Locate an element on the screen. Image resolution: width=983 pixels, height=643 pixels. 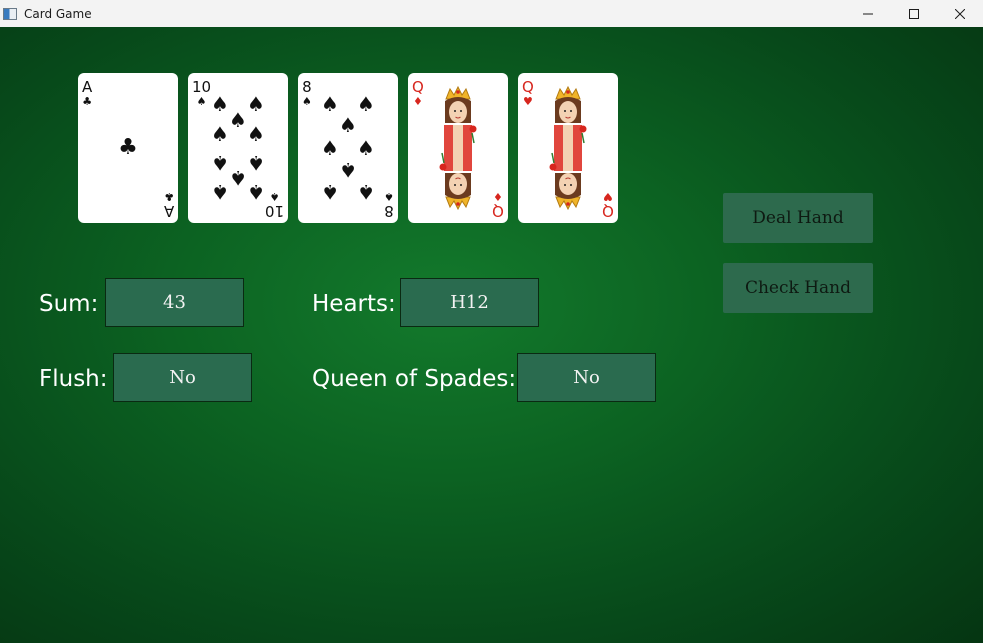
card-corner-bottom: 8 ♠ is located at coordinates (389, 205).